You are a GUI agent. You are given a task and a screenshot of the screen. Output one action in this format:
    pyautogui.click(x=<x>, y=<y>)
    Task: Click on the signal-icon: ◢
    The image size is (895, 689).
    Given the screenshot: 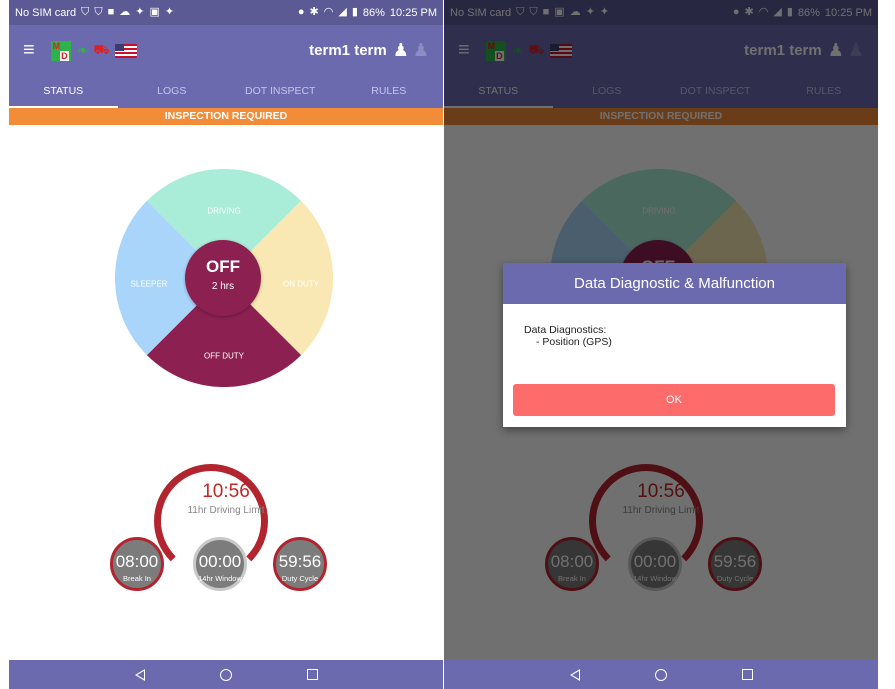 What is the action you would take?
    pyautogui.click(x=342, y=12)
    